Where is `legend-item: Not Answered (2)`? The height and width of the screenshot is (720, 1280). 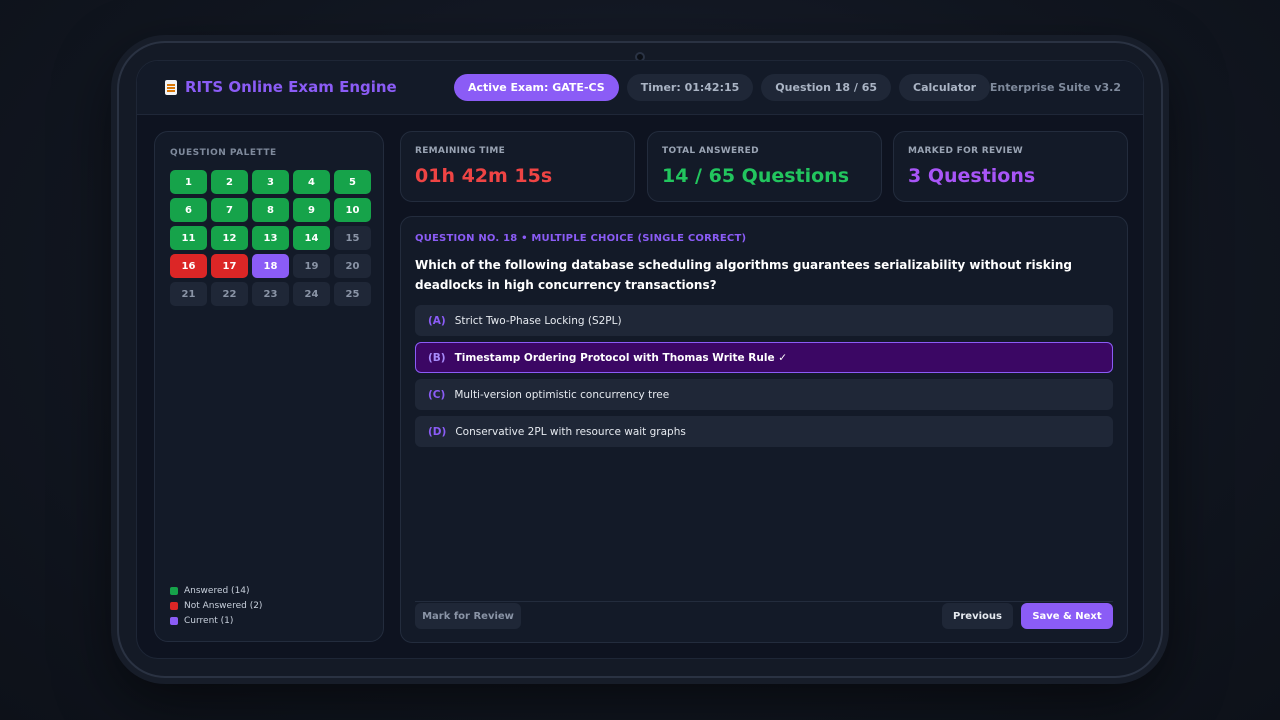 legend-item: Not Answered (2) is located at coordinates (216, 605).